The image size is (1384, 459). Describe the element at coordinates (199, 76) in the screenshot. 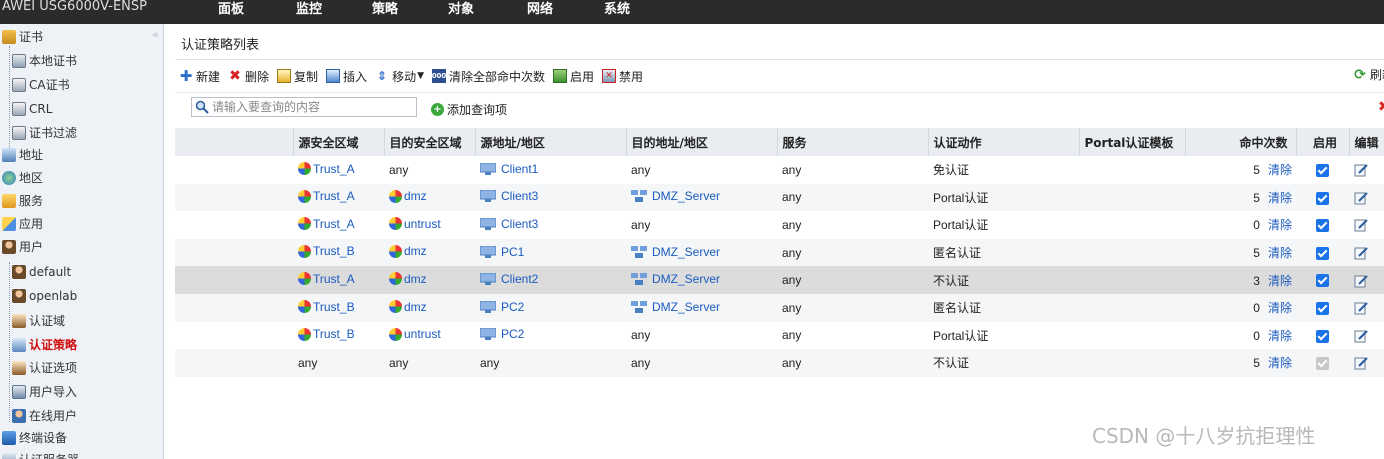

I see `new-button: ✚ 新建` at that location.